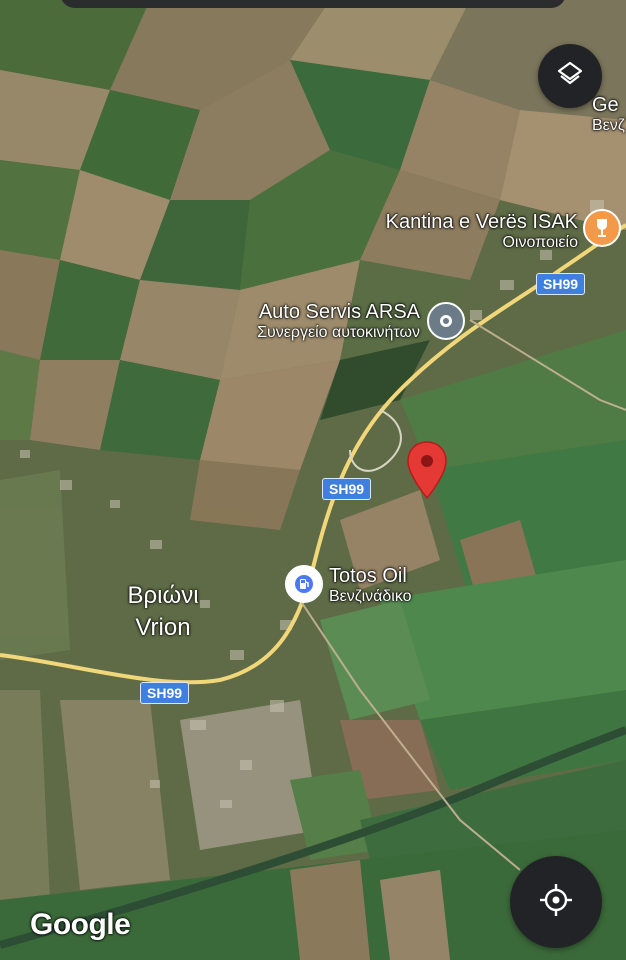 This screenshot has width=626, height=960. What do you see at coordinates (368, 576) in the screenshot?
I see `poi-name-totos-oil: Totos Oil` at bounding box center [368, 576].